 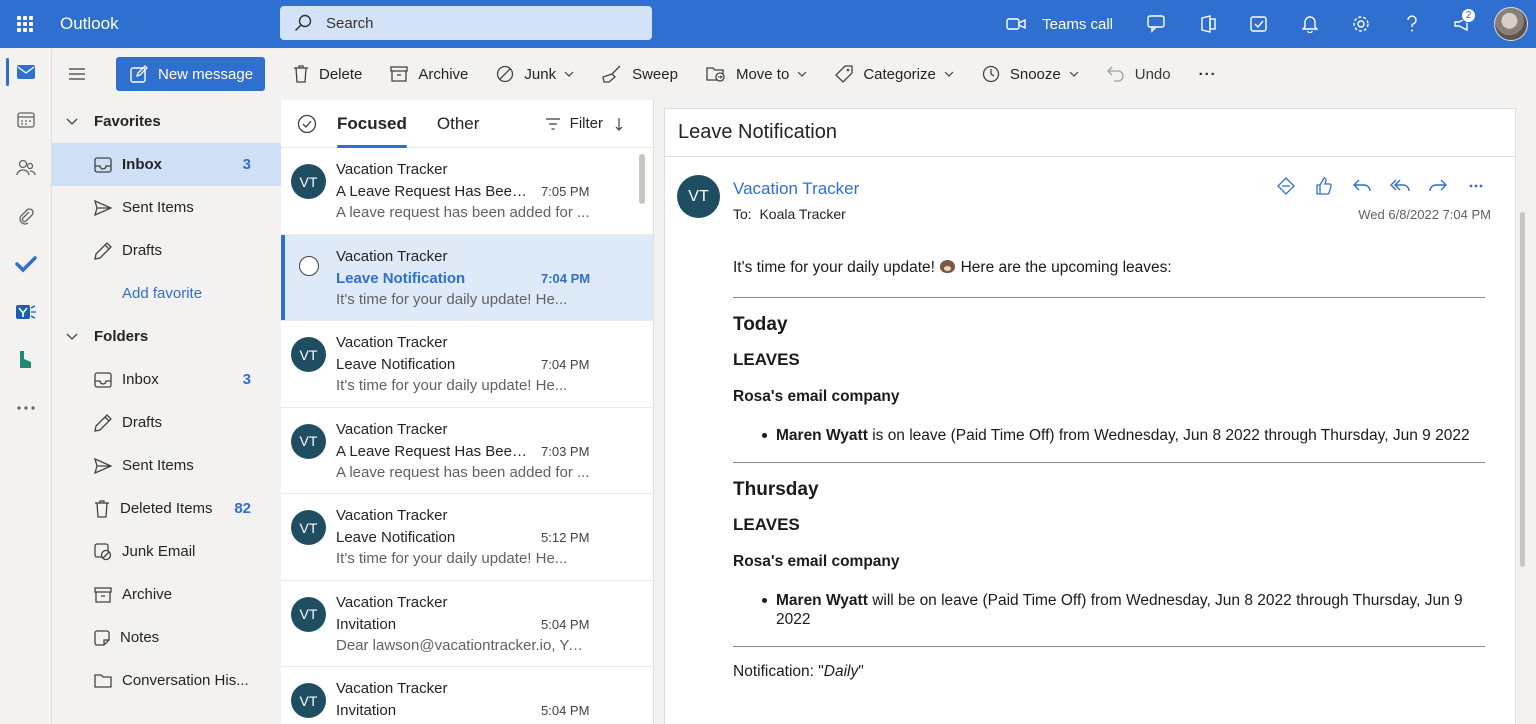 What do you see at coordinates (1476, 186) in the screenshot?
I see `more-actions-button` at bounding box center [1476, 186].